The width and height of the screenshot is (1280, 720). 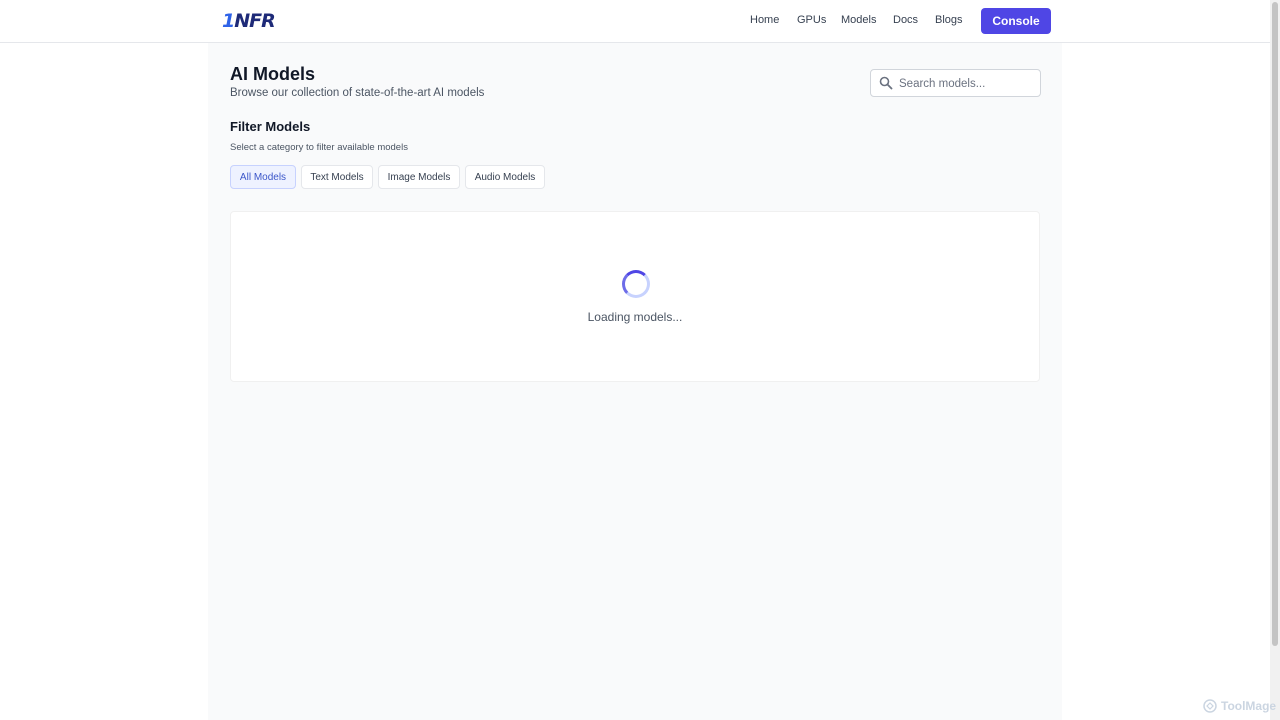 What do you see at coordinates (636, 284) in the screenshot?
I see `loading-spinner` at bounding box center [636, 284].